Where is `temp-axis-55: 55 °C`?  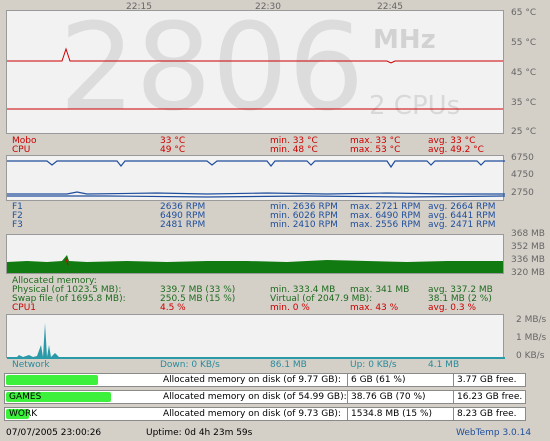
temp-axis-55: 55 °C is located at coordinates (524, 43).